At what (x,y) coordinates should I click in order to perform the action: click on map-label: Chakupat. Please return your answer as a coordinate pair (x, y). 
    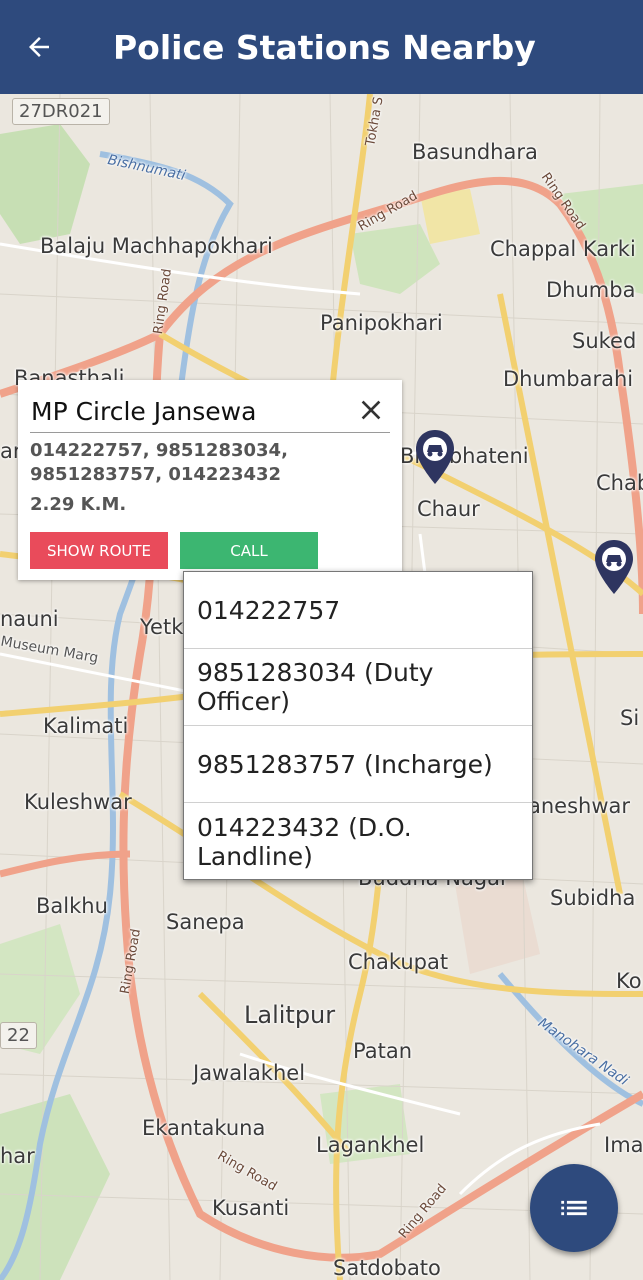
    Looking at the image, I should click on (398, 962).